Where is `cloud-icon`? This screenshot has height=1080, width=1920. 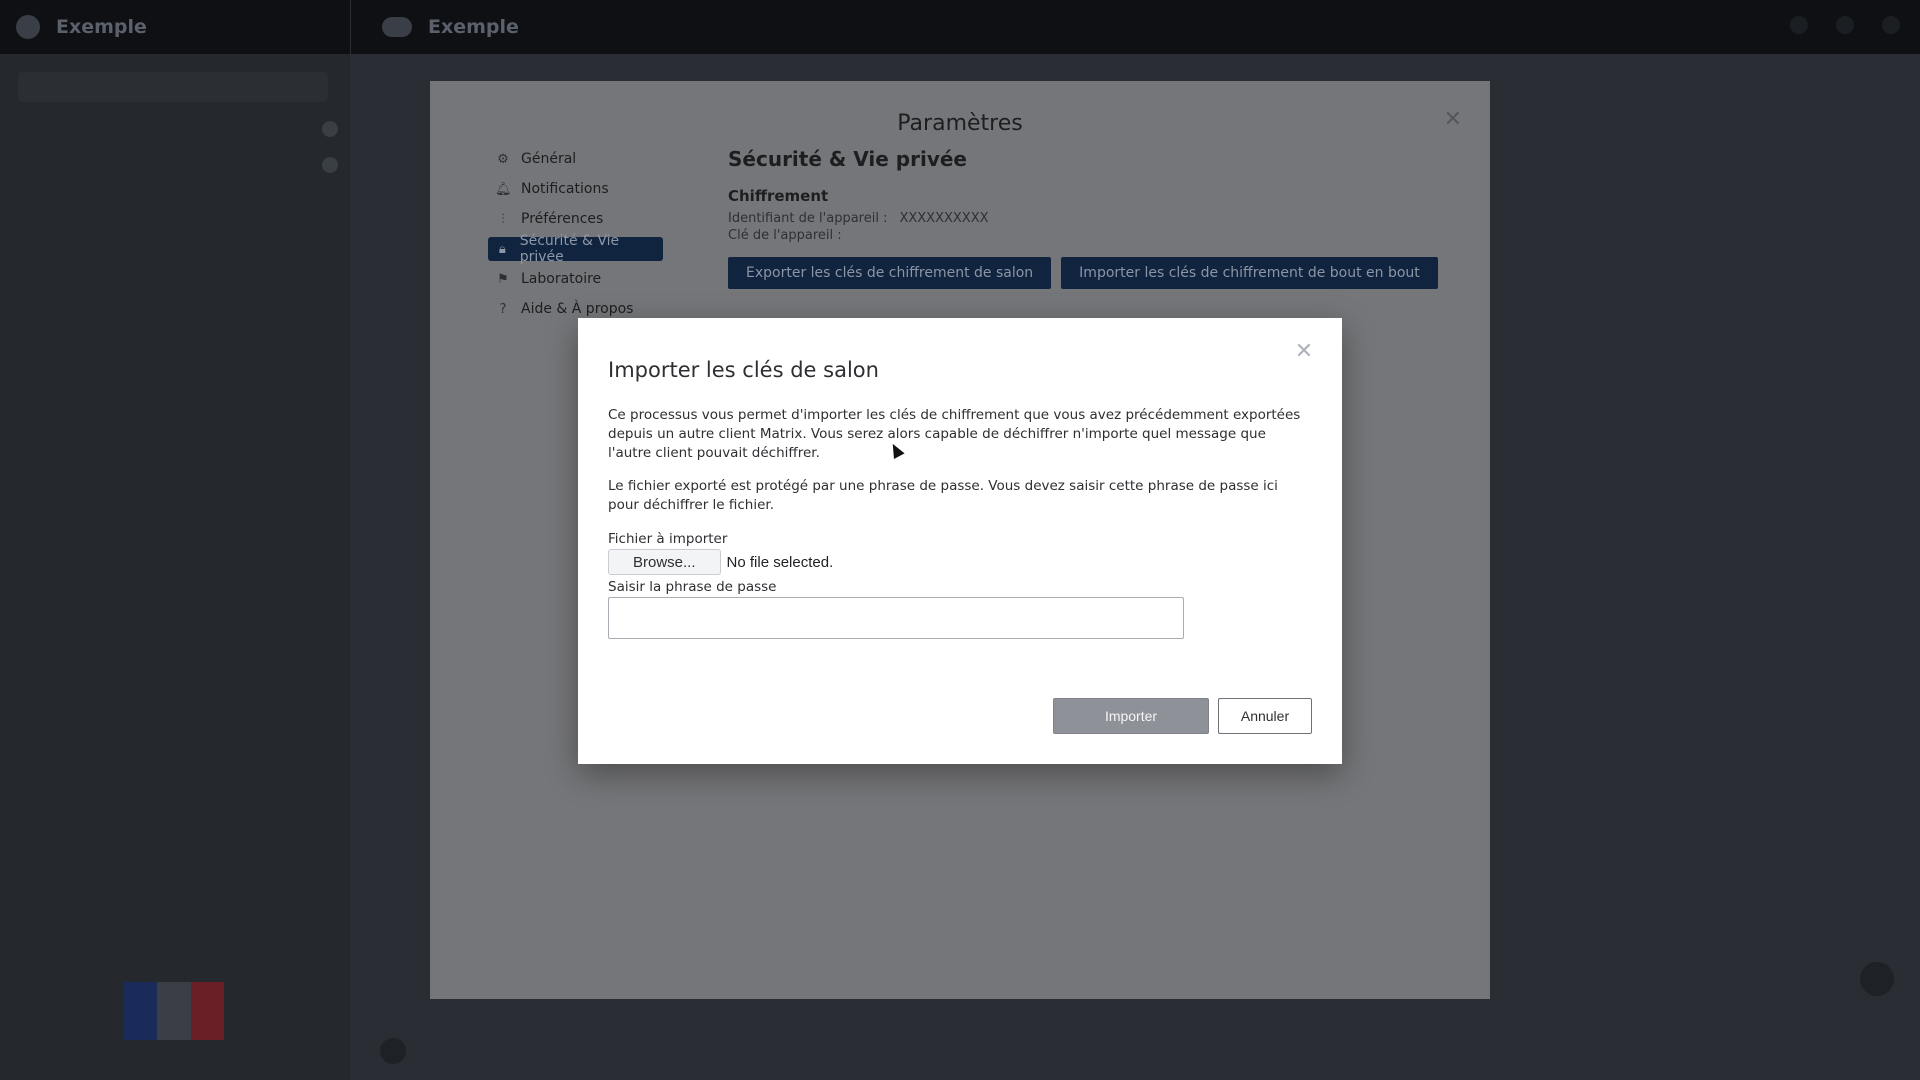
cloud-icon is located at coordinates (397, 27).